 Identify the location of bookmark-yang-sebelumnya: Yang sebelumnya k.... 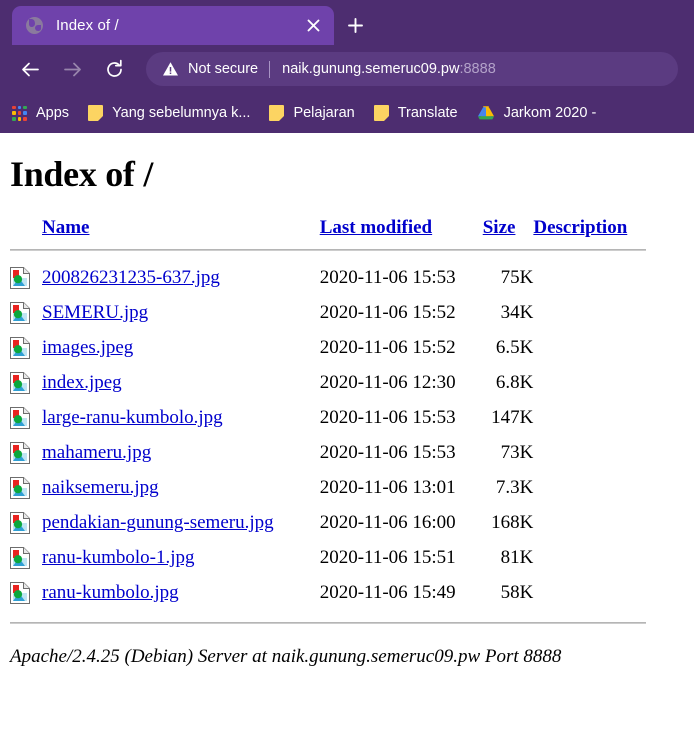
(169, 113).